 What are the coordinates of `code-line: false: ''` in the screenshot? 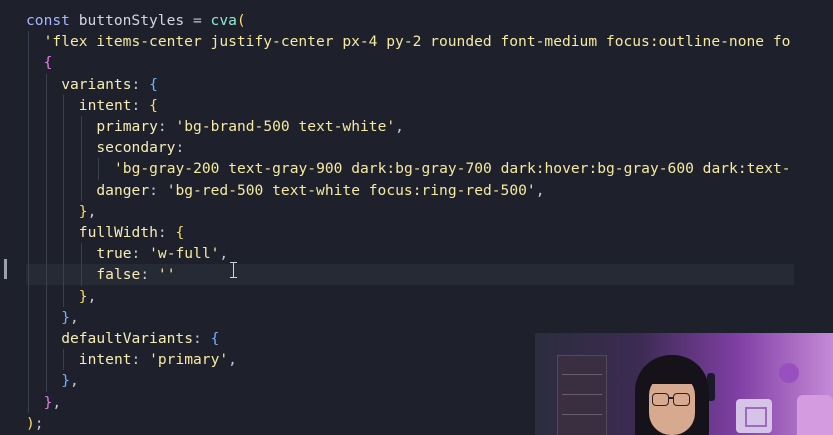 It's located at (410, 275).